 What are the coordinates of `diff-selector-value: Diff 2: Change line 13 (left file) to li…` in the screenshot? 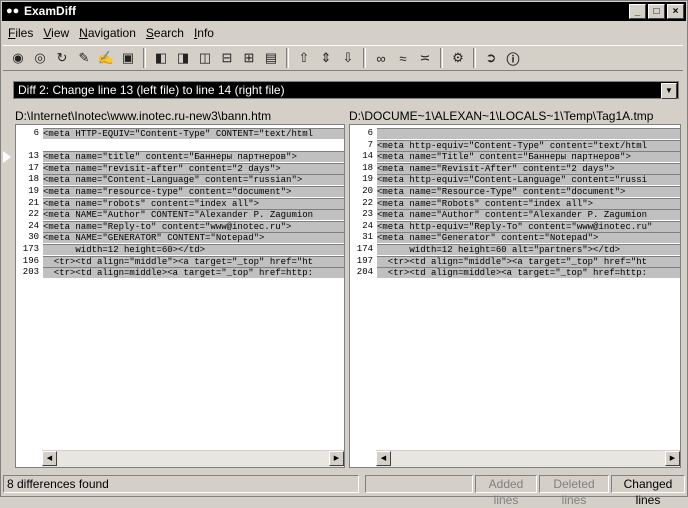 It's located at (151, 90).